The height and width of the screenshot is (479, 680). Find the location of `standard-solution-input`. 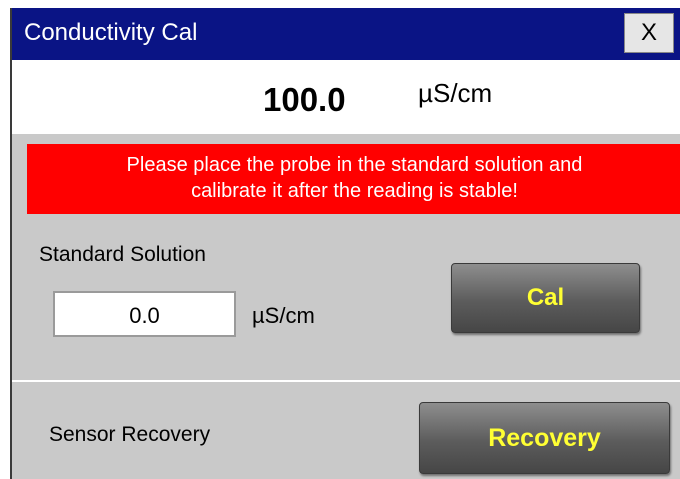

standard-solution-input is located at coordinates (144, 314).